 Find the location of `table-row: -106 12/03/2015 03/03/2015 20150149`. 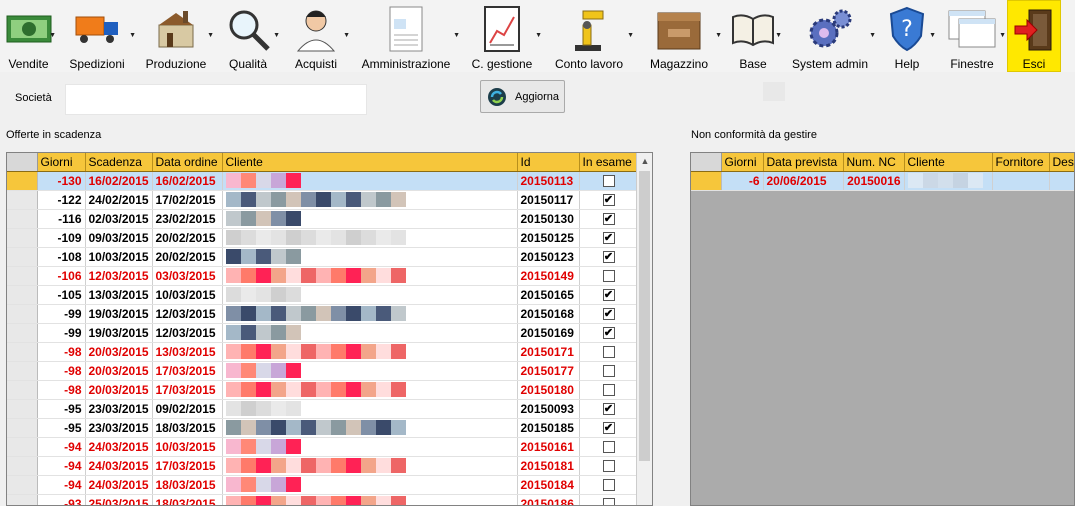

table-row: -106 12/03/2015 03/03/2015 20150149 is located at coordinates (323, 276).